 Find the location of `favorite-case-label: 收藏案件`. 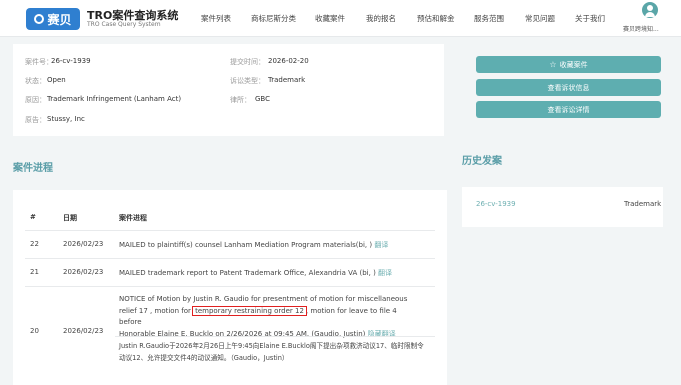

favorite-case-label: 收藏案件 is located at coordinates (573, 64).